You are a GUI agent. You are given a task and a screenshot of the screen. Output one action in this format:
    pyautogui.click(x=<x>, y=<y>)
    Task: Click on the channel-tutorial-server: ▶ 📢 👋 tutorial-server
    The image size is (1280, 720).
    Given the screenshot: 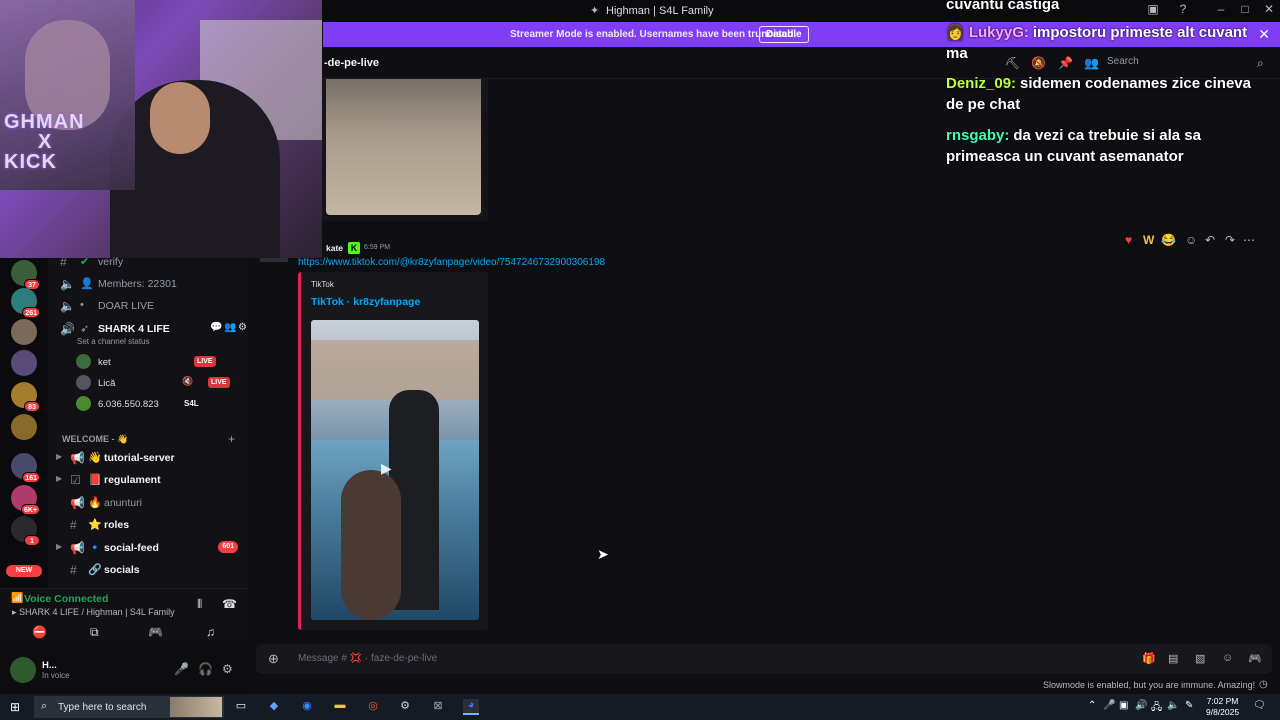 What is the action you would take?
    pyautogui.click(x=150, y=458)
    